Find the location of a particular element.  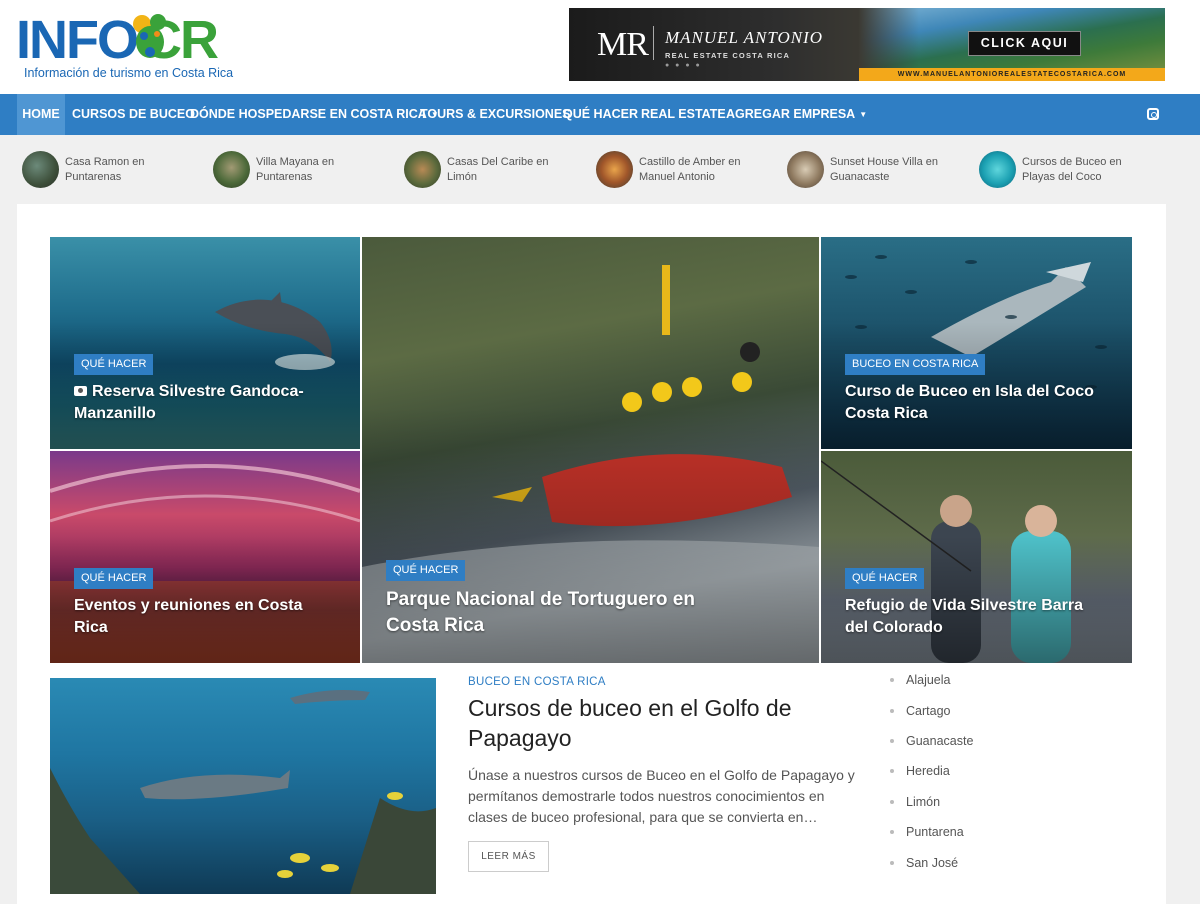

province-link: Cartago is located at coordinates (1015, 710).